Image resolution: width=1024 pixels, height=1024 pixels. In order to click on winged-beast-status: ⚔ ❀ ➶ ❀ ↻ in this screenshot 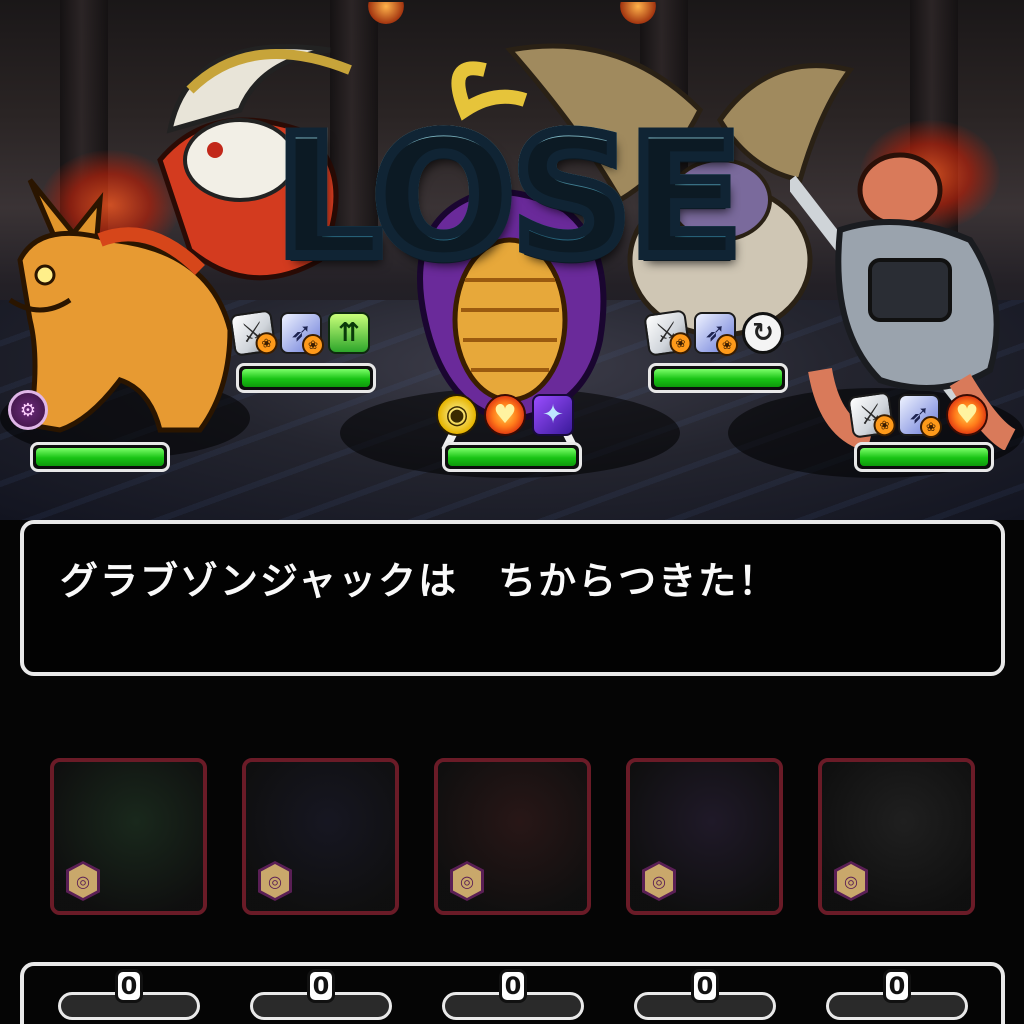, I will do `click(713, 333)`.